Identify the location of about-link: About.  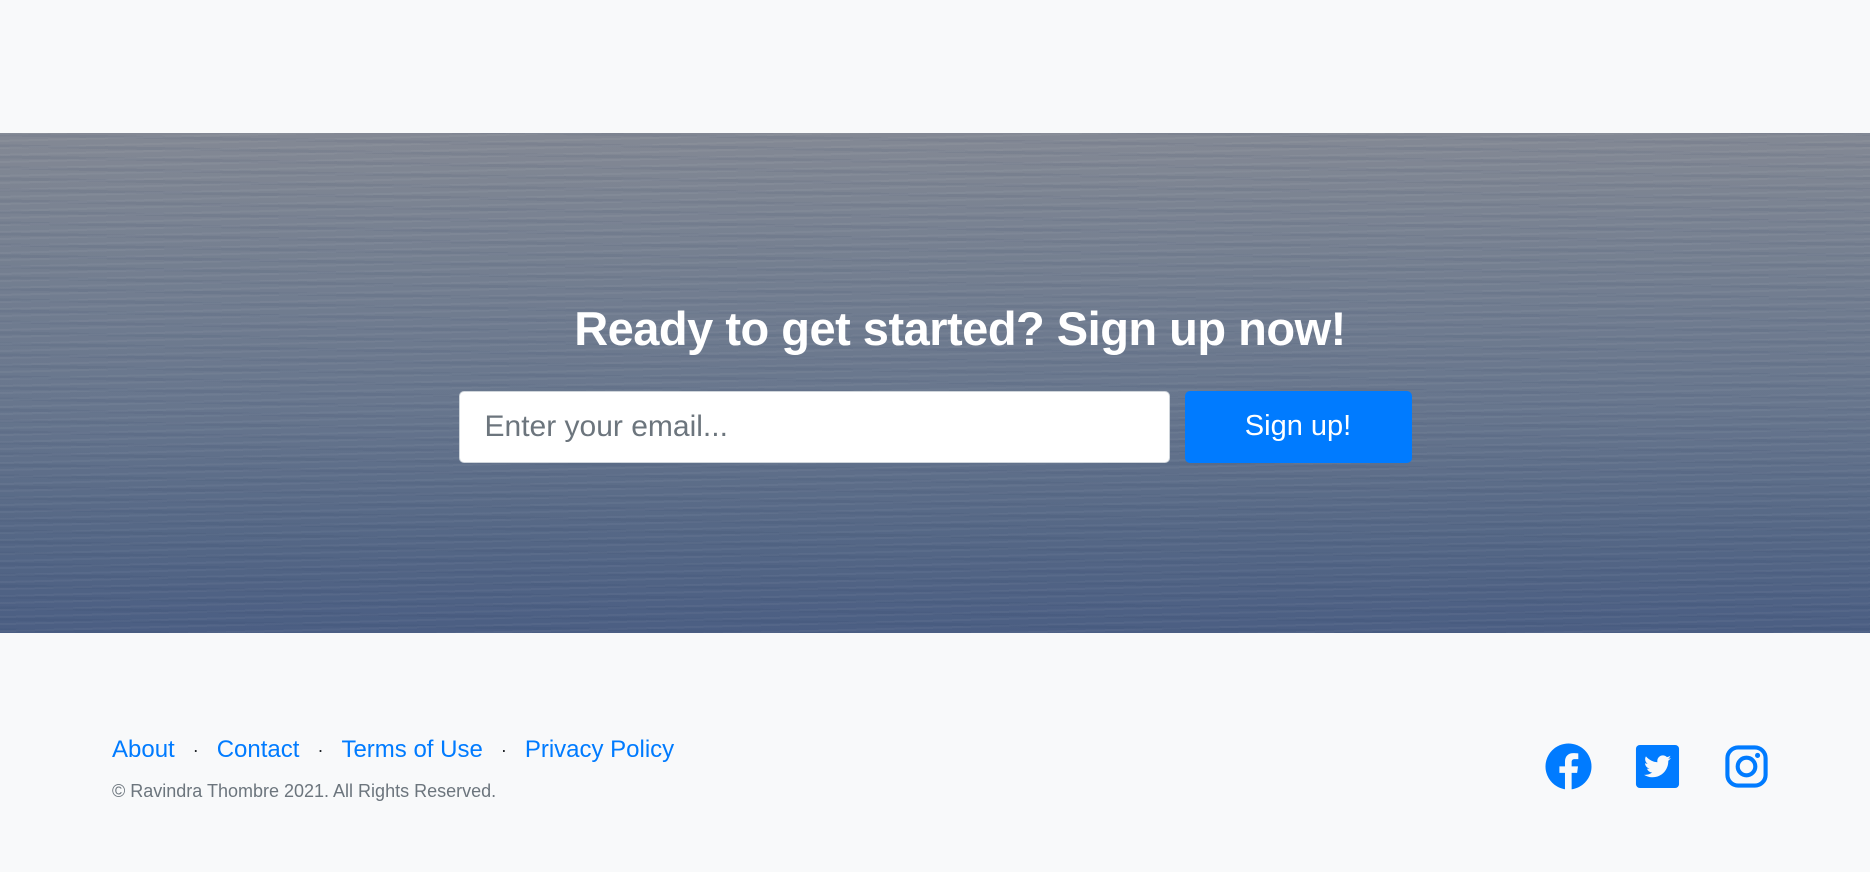
(143, 750).